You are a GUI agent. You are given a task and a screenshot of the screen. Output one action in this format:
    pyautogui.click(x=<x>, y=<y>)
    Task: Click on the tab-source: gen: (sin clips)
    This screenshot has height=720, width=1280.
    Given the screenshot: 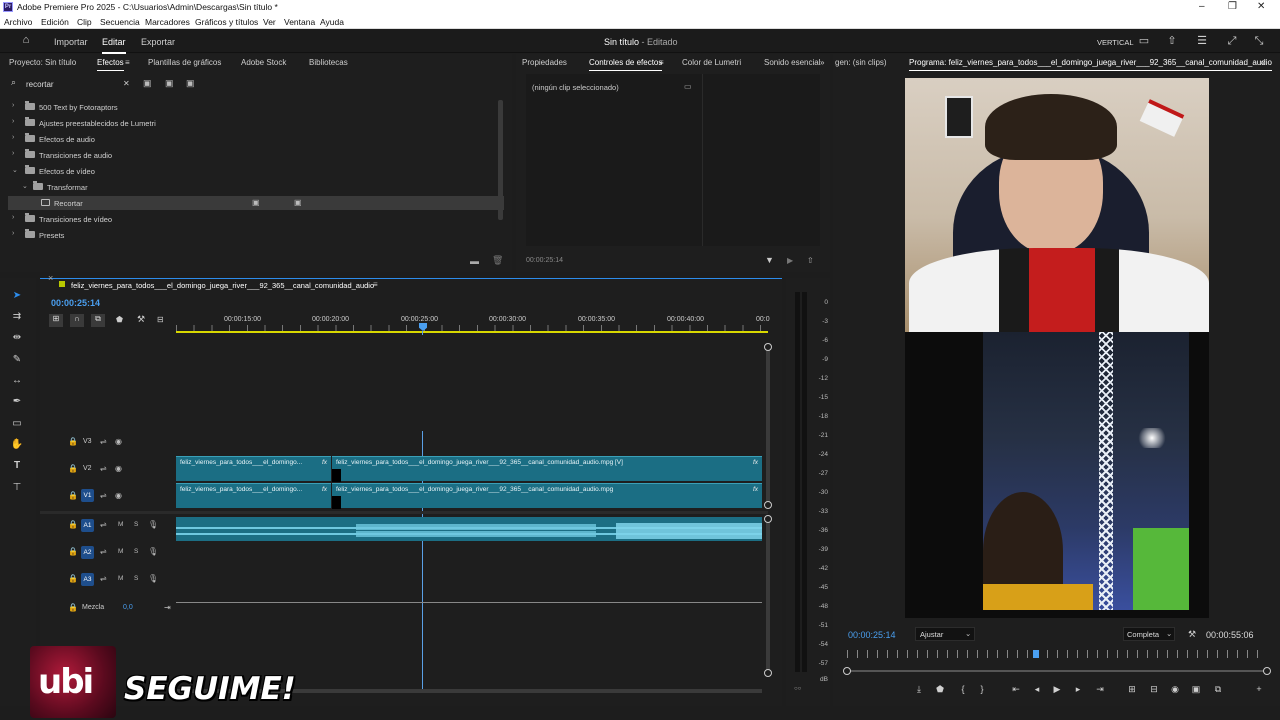 What is the action you would take?
    pyautogui.click(x=861, y=62)
    